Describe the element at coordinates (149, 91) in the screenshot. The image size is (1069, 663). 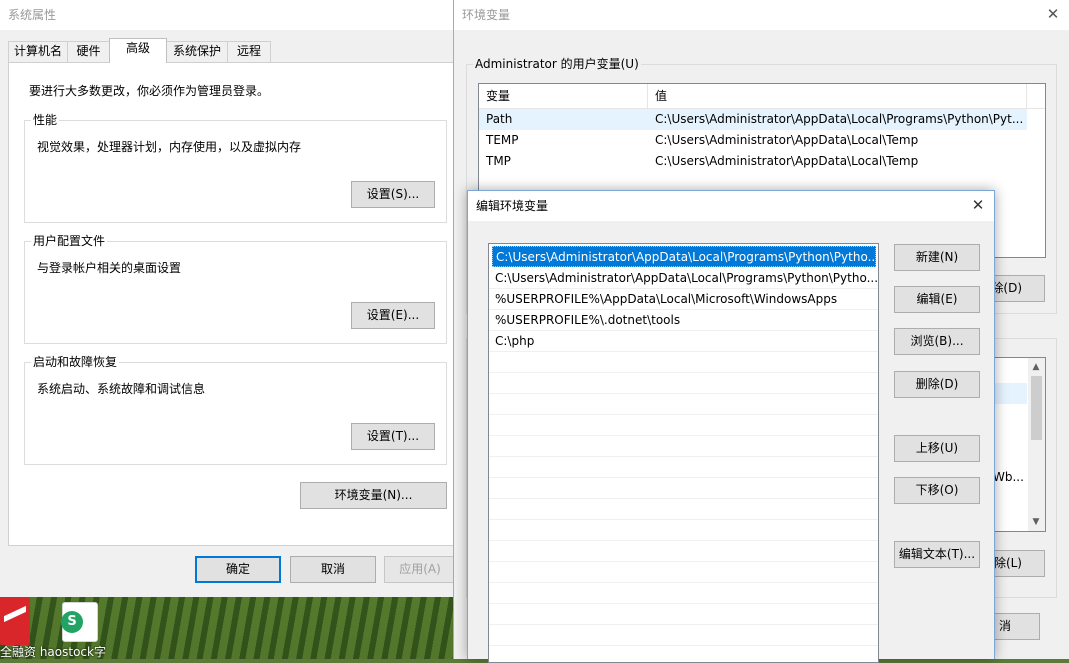
I see `admin-note: 要进行大多数更改，你必须作为管理员登录。` at that location.